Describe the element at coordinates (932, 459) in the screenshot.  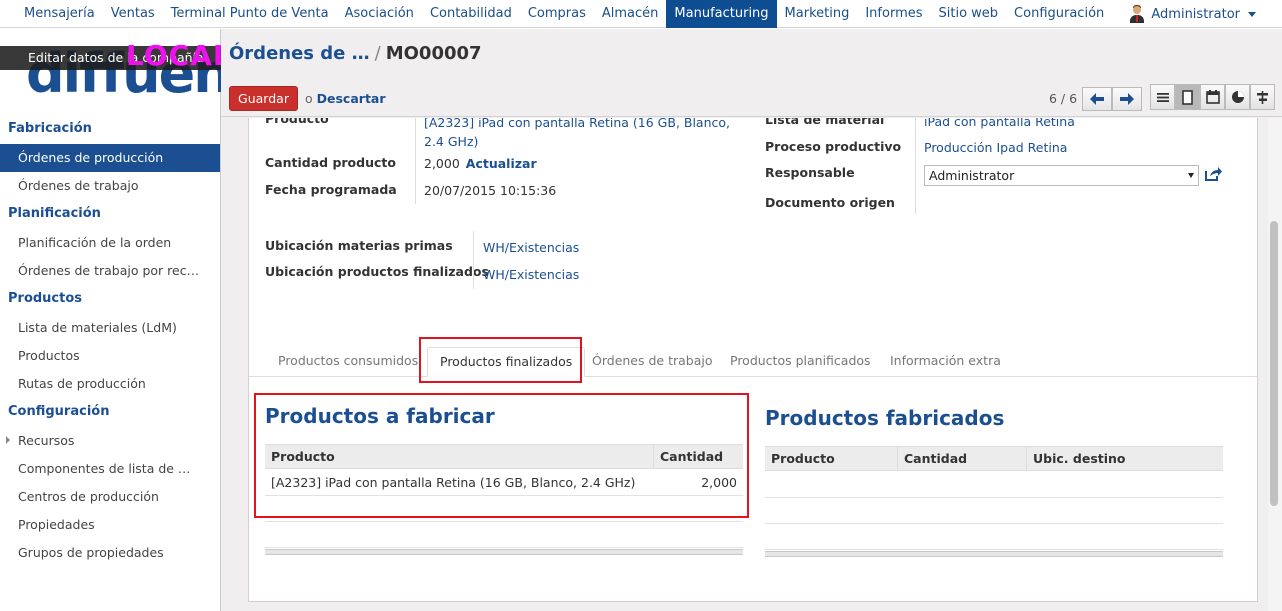
I see `column-header-cantidad: Cantidad` at that location.